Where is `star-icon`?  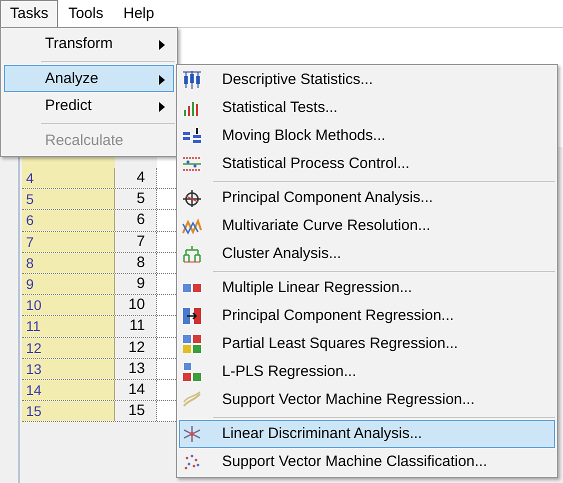 star-icon is located at coordinates (192, 434).